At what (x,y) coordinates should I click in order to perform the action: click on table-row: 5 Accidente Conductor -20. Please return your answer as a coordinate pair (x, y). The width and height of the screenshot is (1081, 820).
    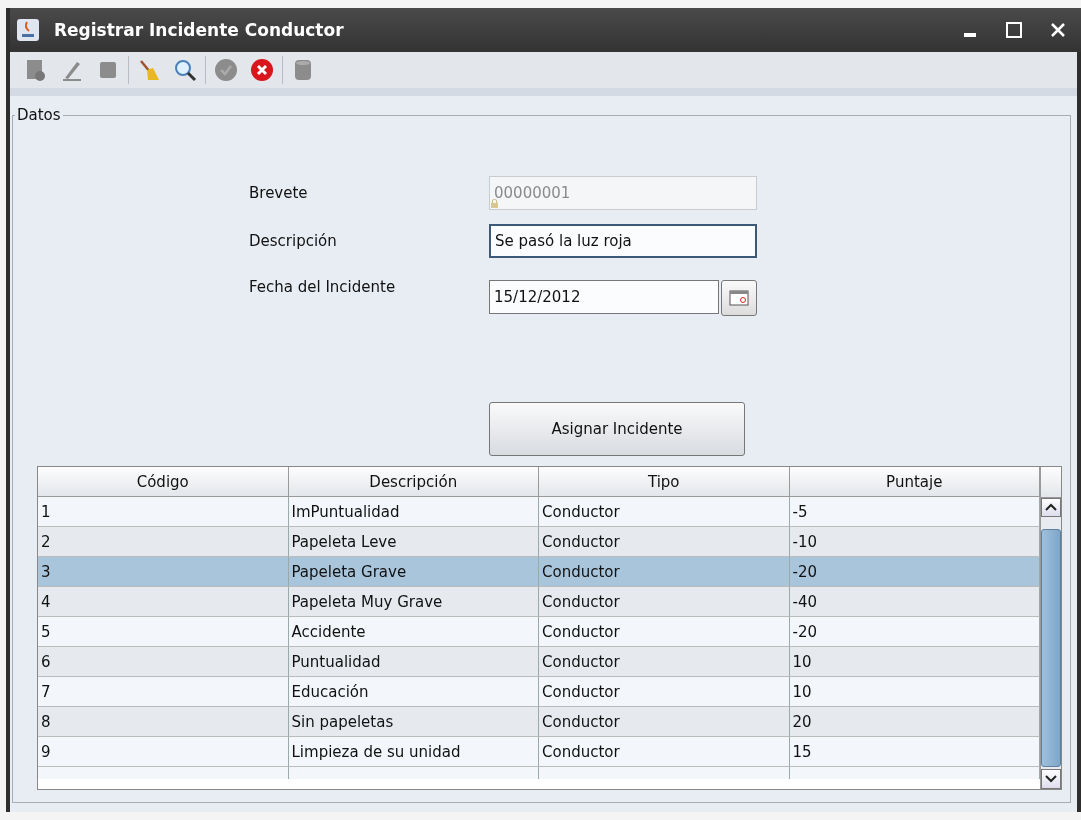
    Looking at the image, I should click on (539, 632).